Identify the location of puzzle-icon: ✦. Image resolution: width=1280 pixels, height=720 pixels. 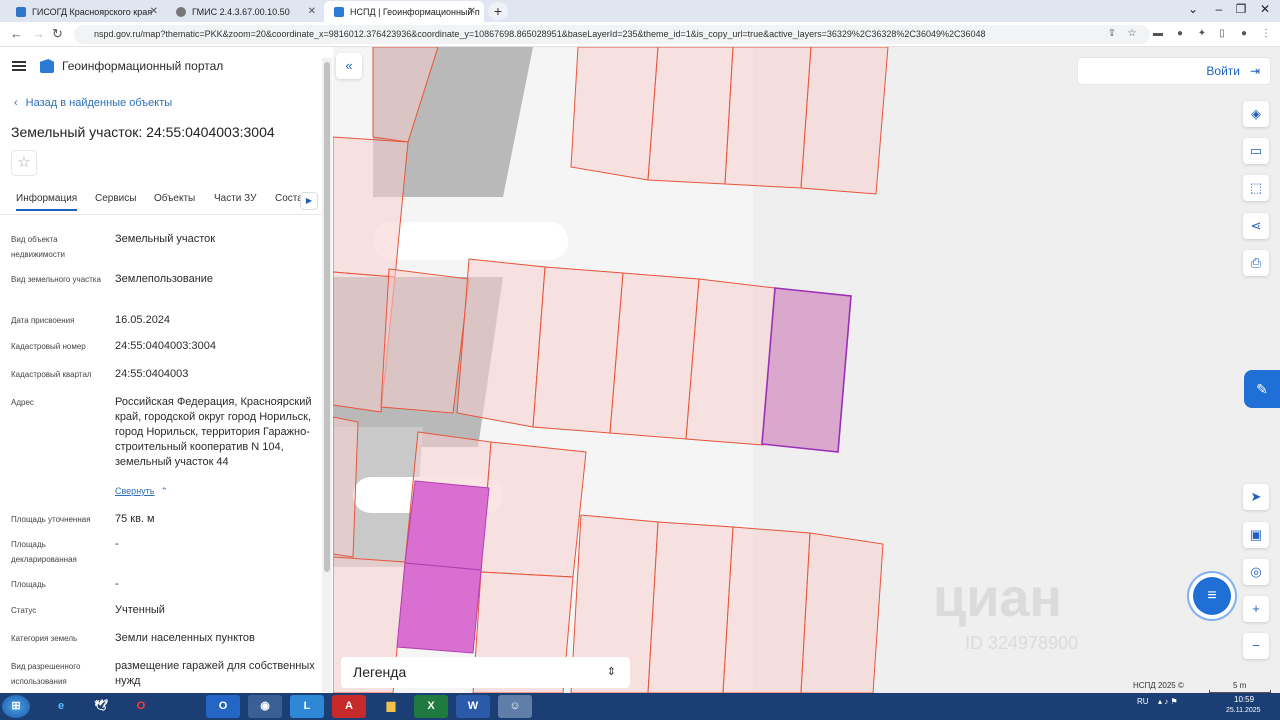
(1202, 34).